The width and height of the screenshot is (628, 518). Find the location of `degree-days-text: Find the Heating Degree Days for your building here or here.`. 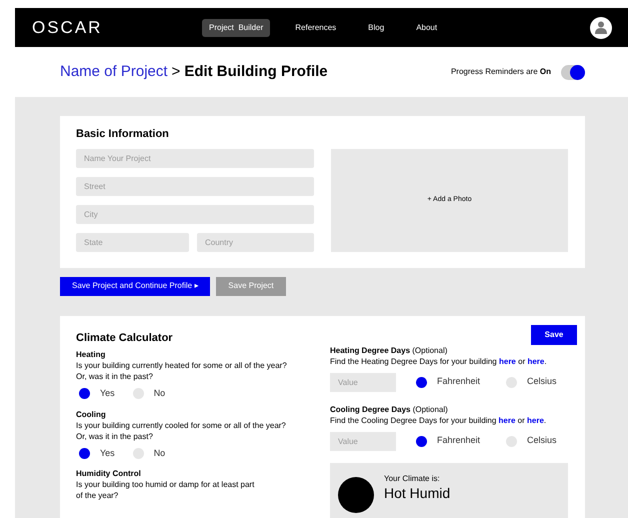

degree-days-text: Find the Heating Degree Days for your building here or here. is located at coordinates (439, 361).